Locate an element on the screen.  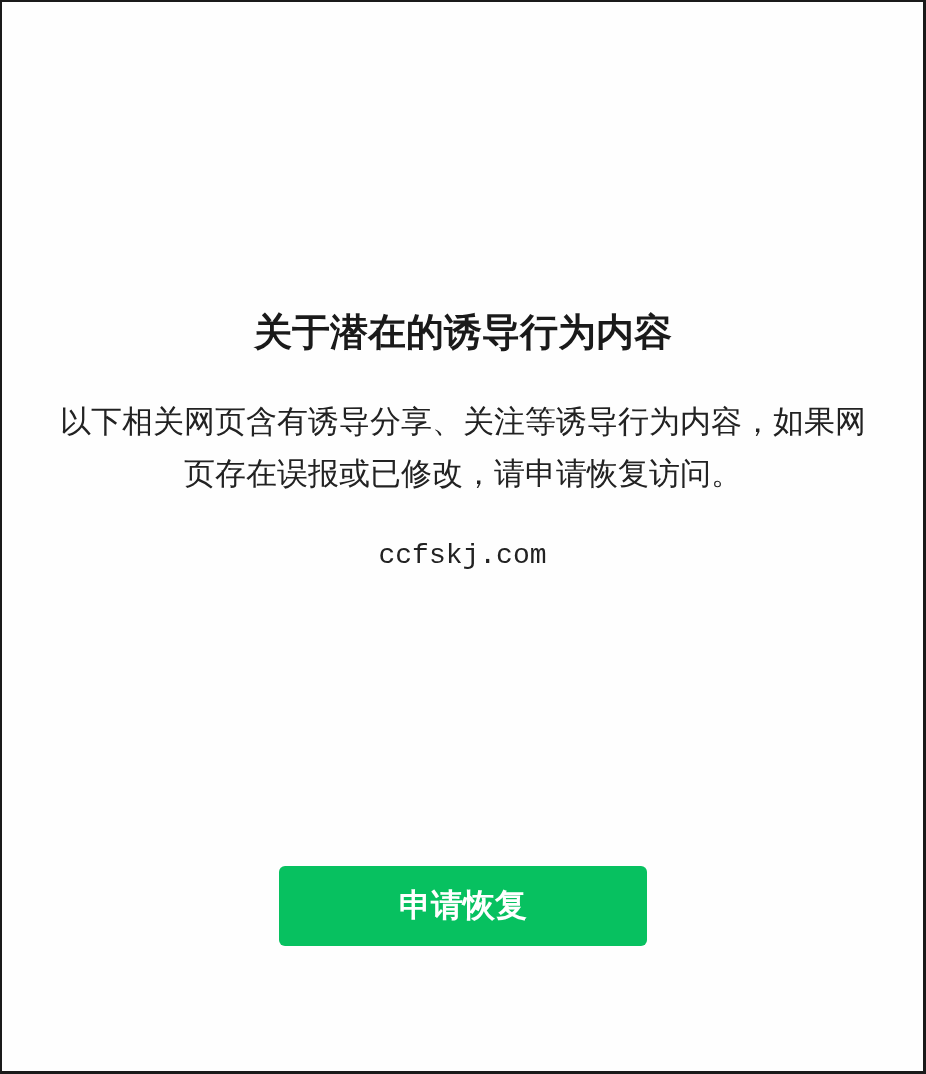
domain-text: ccfskj.com is located at coordinates (462, 556).